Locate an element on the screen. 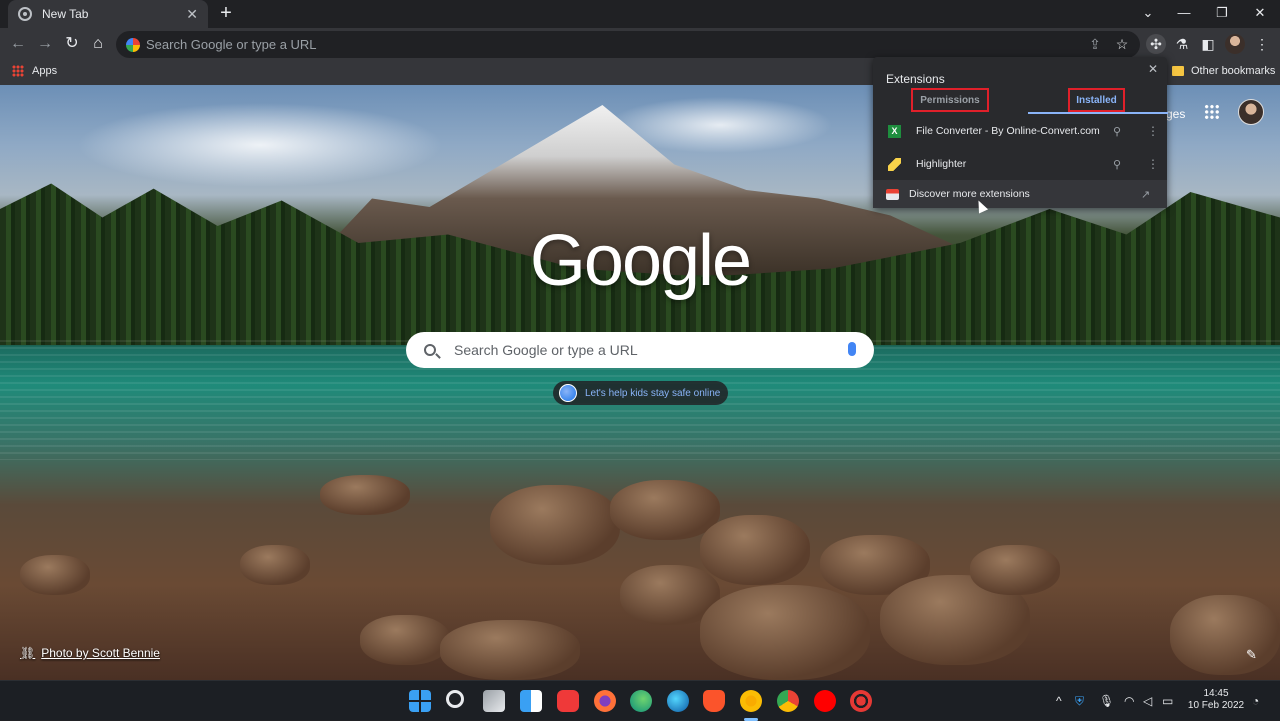 This screenshot has width=1280, height=721. clock-time: 14:45 is located at coordinates (1216, 693).